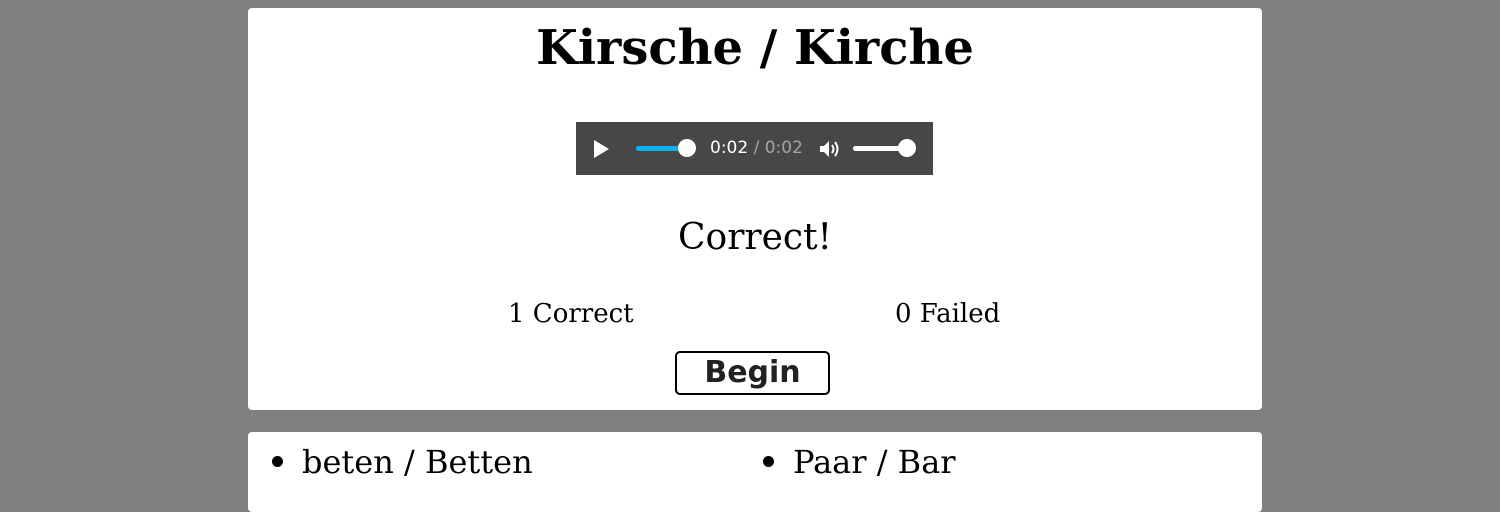 This screenshot has height=512, width=1500. Describe the element at coordinates (755, 472) in the screenshot. I see `word-pair-list: beten / Betten Paar / Bar` at that location.